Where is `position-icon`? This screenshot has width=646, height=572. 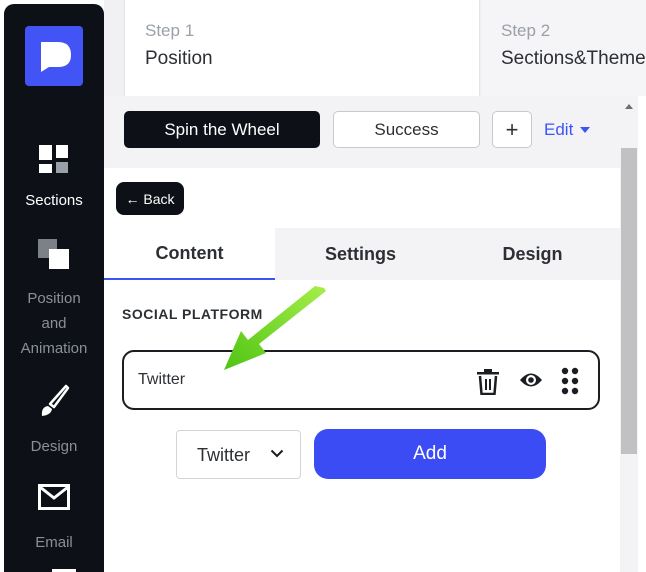
position-icon is located at coordinates (53, 254).